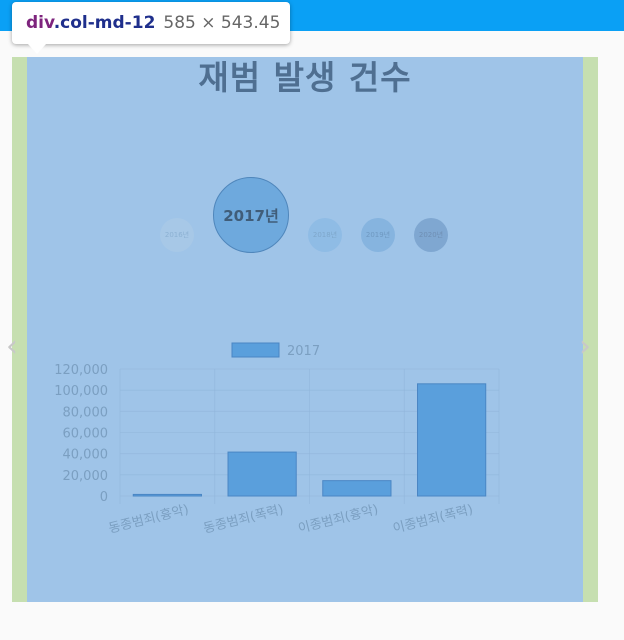 The height and width of the screenshot is (640, 624). Describe the element at coordinates (255, 350) in the screenshot. I see `legend-swatch` at that location.